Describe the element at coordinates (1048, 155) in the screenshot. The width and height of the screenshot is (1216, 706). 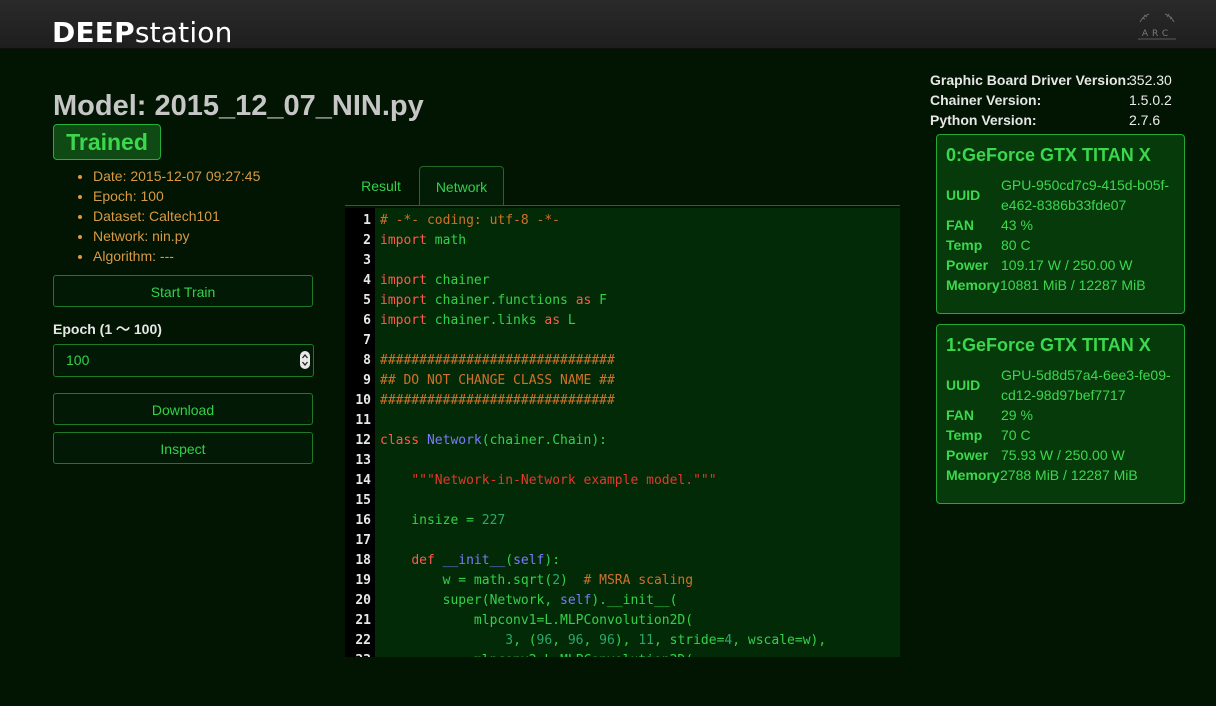
I see `gpu-title: 0:GeForce GTX TITAN X` at that location.